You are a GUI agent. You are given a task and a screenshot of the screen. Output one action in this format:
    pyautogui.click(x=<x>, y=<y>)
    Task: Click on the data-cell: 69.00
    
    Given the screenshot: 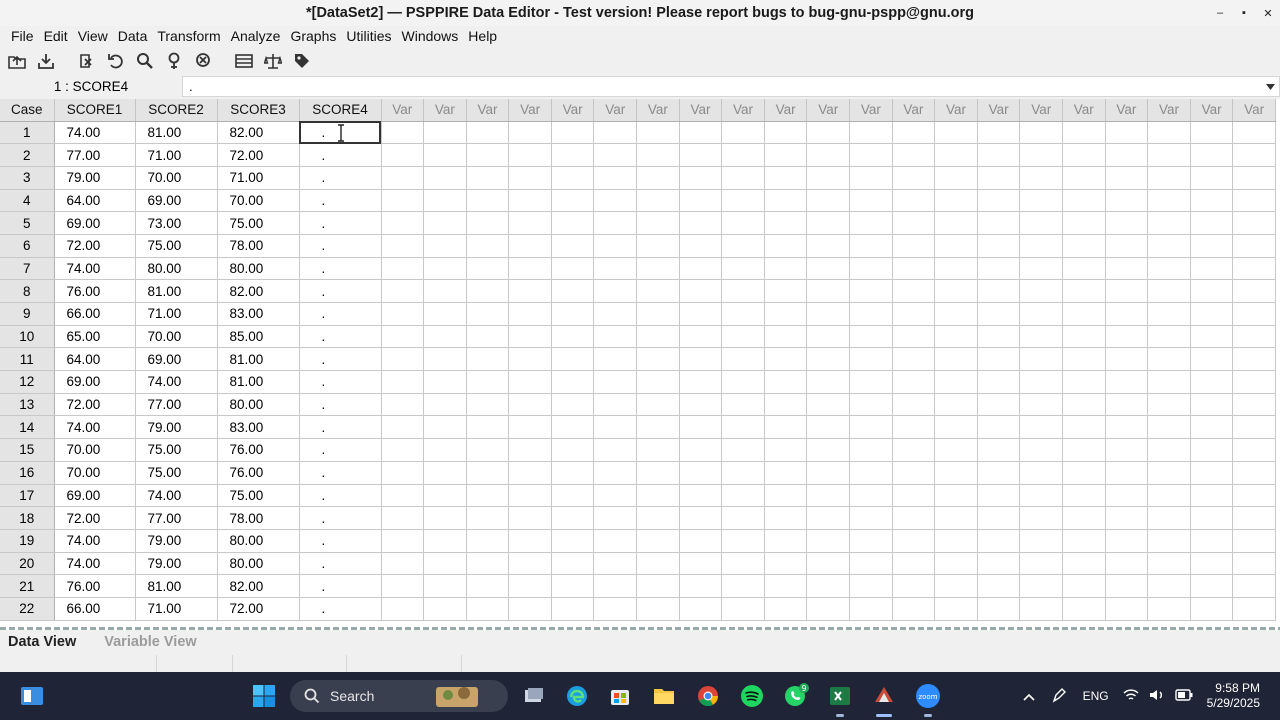 What is the action you would take?
    pyautogui.click(x=176, y=359)
    